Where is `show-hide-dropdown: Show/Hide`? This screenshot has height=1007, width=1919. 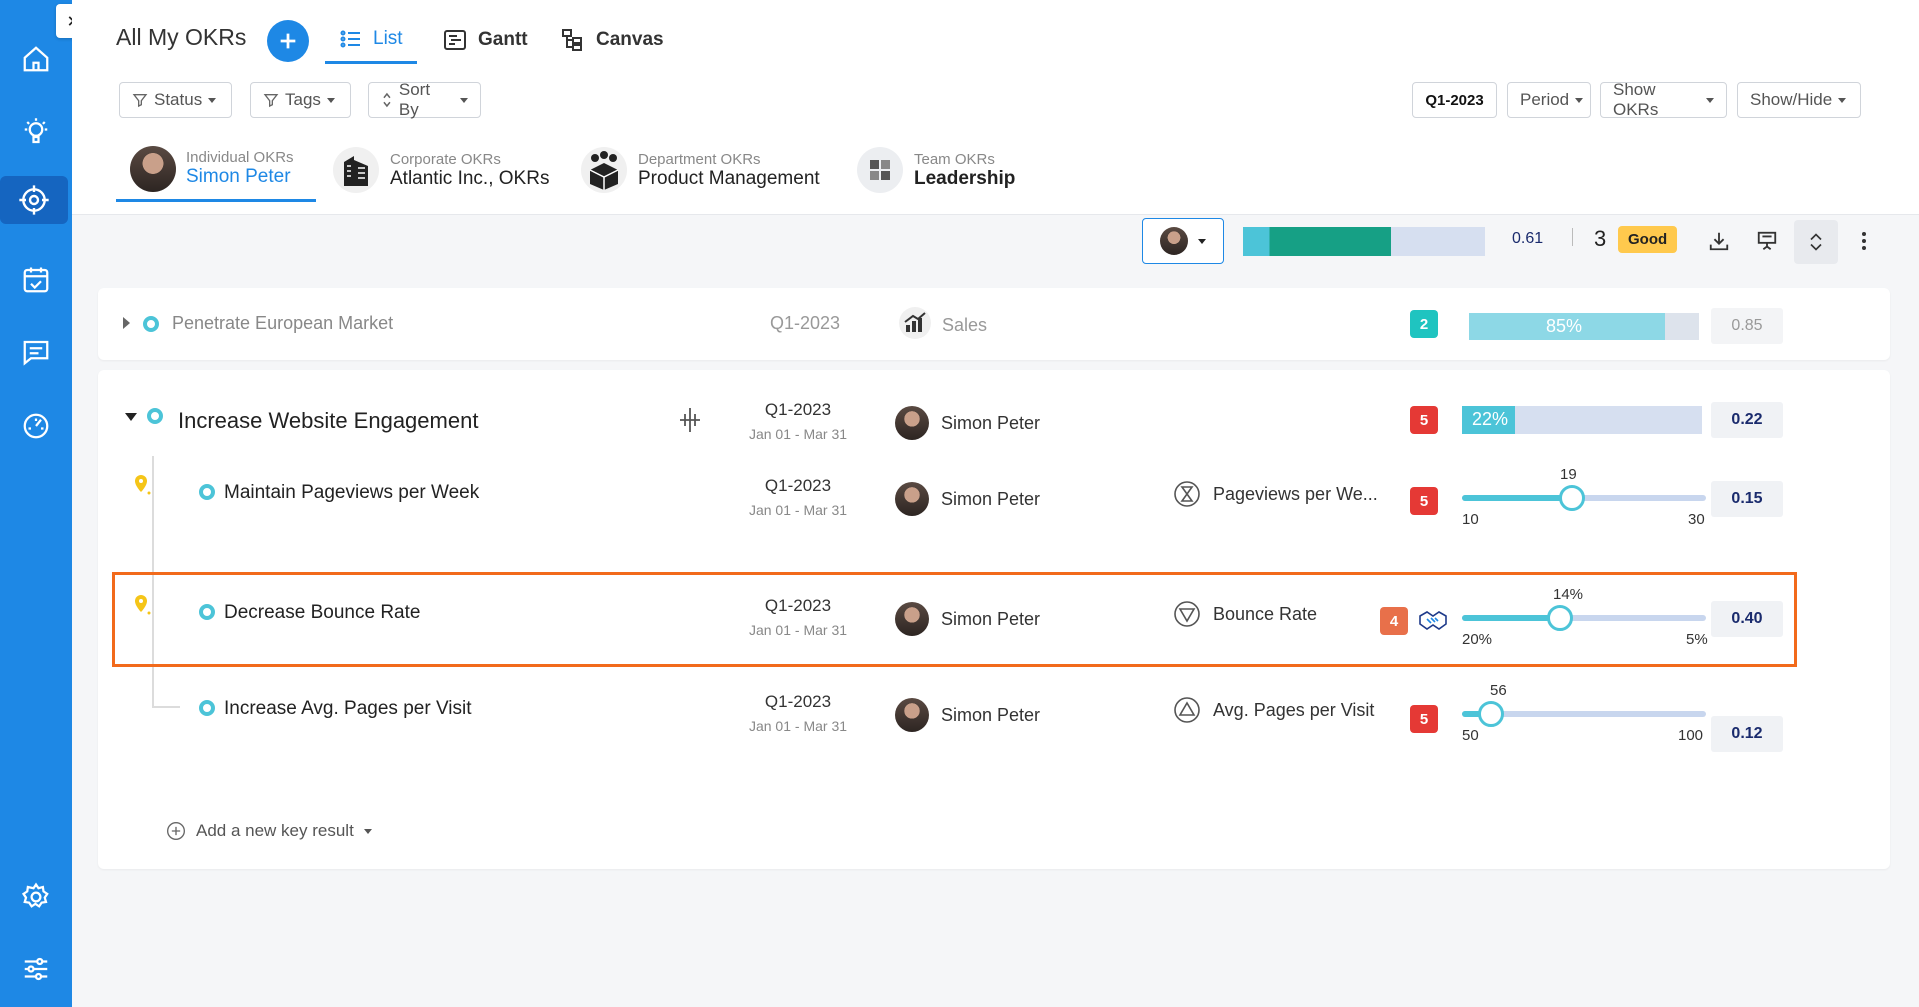
show-hide-dropdown: Show/Hide is located at coordinates (1799, 100).